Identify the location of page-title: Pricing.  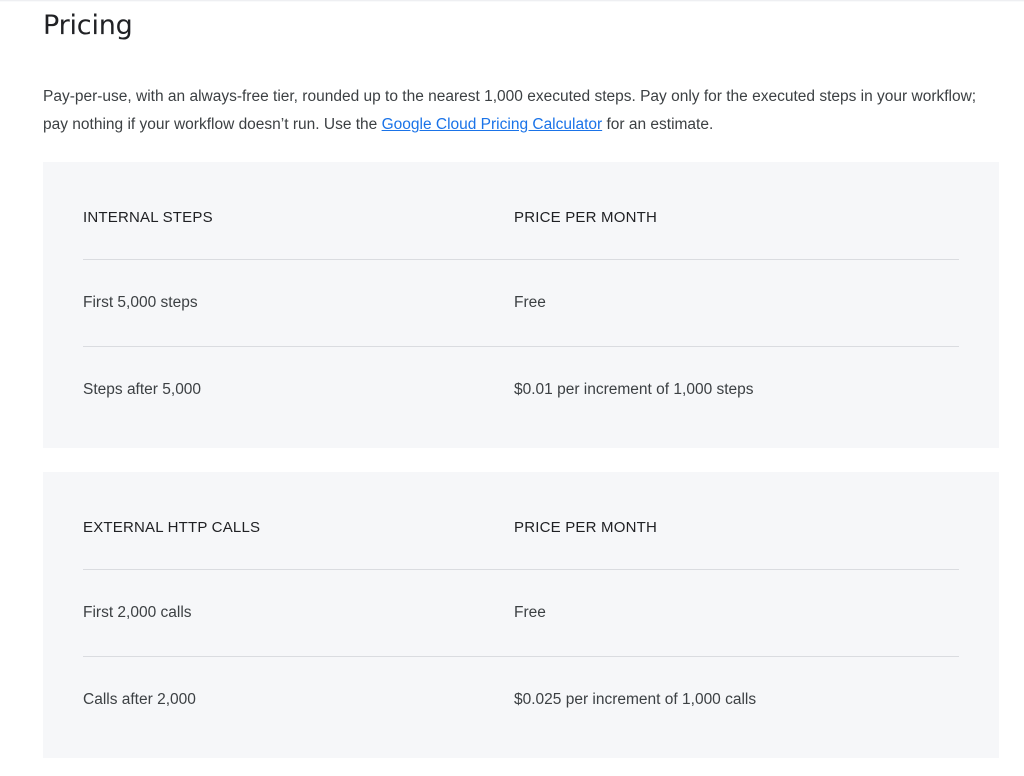
(88, 25).